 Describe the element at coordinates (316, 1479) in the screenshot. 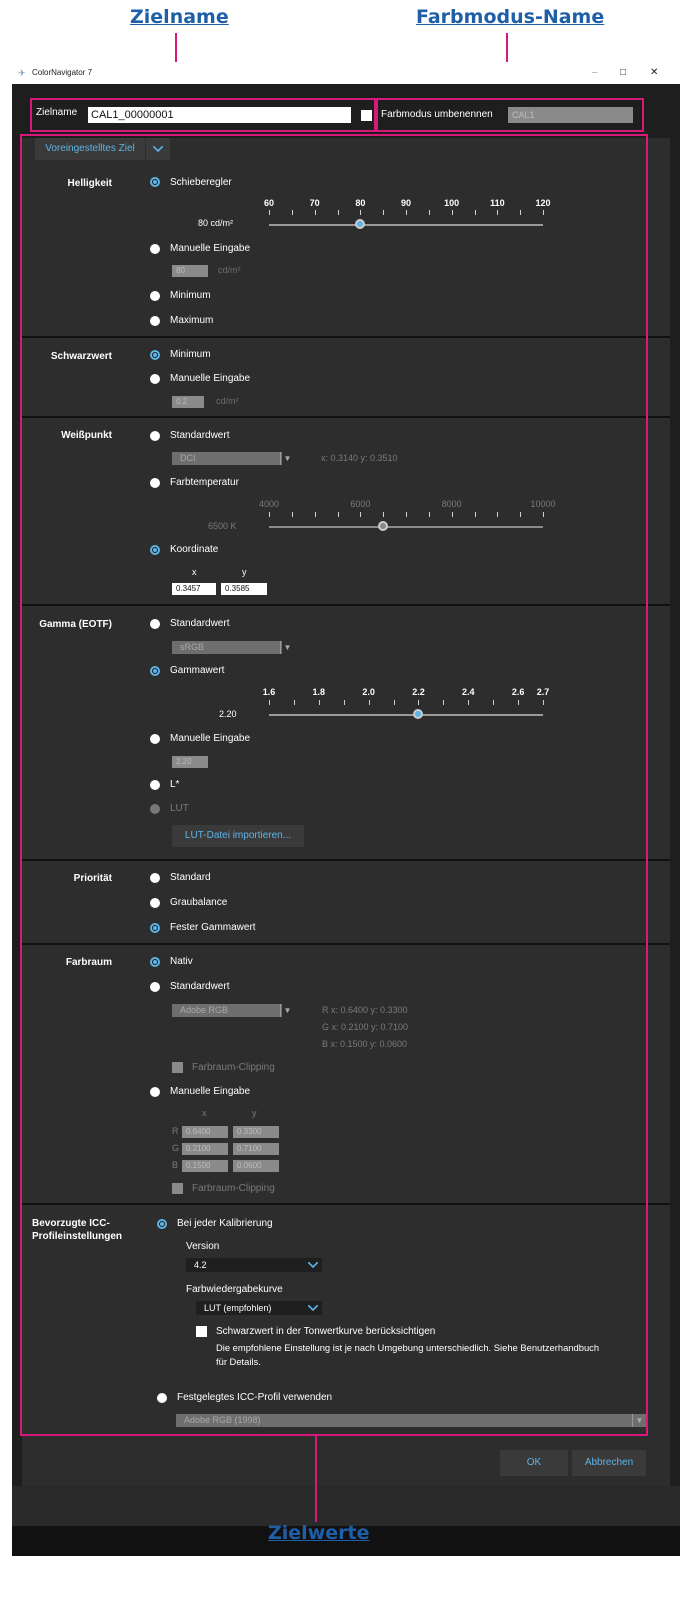

I see `callout-line-zielwerte` at that location.